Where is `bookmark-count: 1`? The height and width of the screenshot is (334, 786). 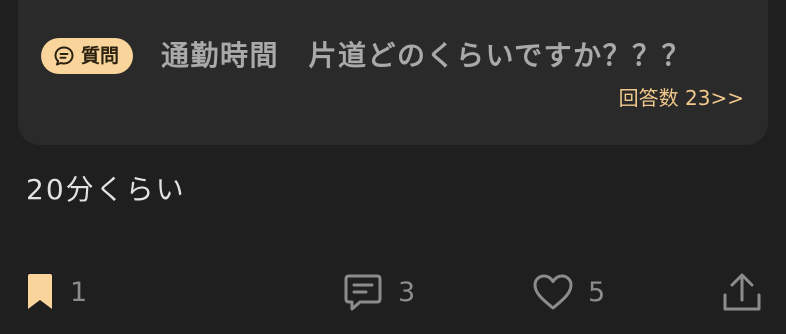
bookmark-count: 1 is located at coordinates (79, 292).